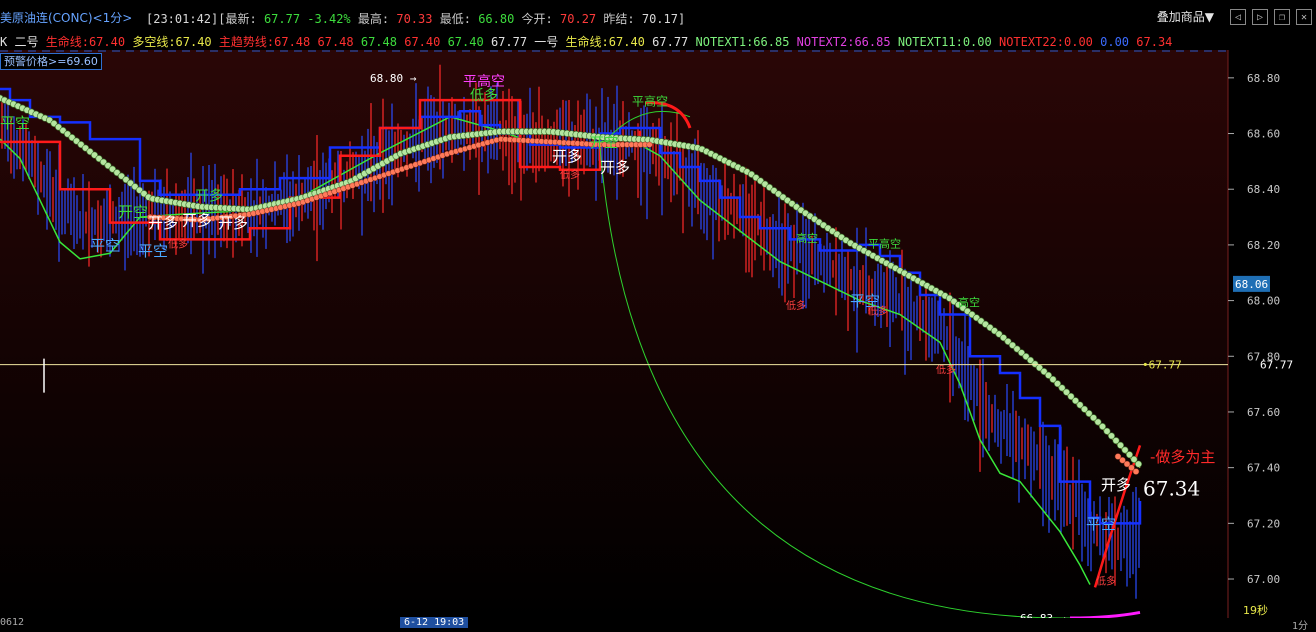 Image resolution: width=1316 pixels, height=632 pixels. I want to click on crosshair-inline-label: •67.77, so click(1162, 365).